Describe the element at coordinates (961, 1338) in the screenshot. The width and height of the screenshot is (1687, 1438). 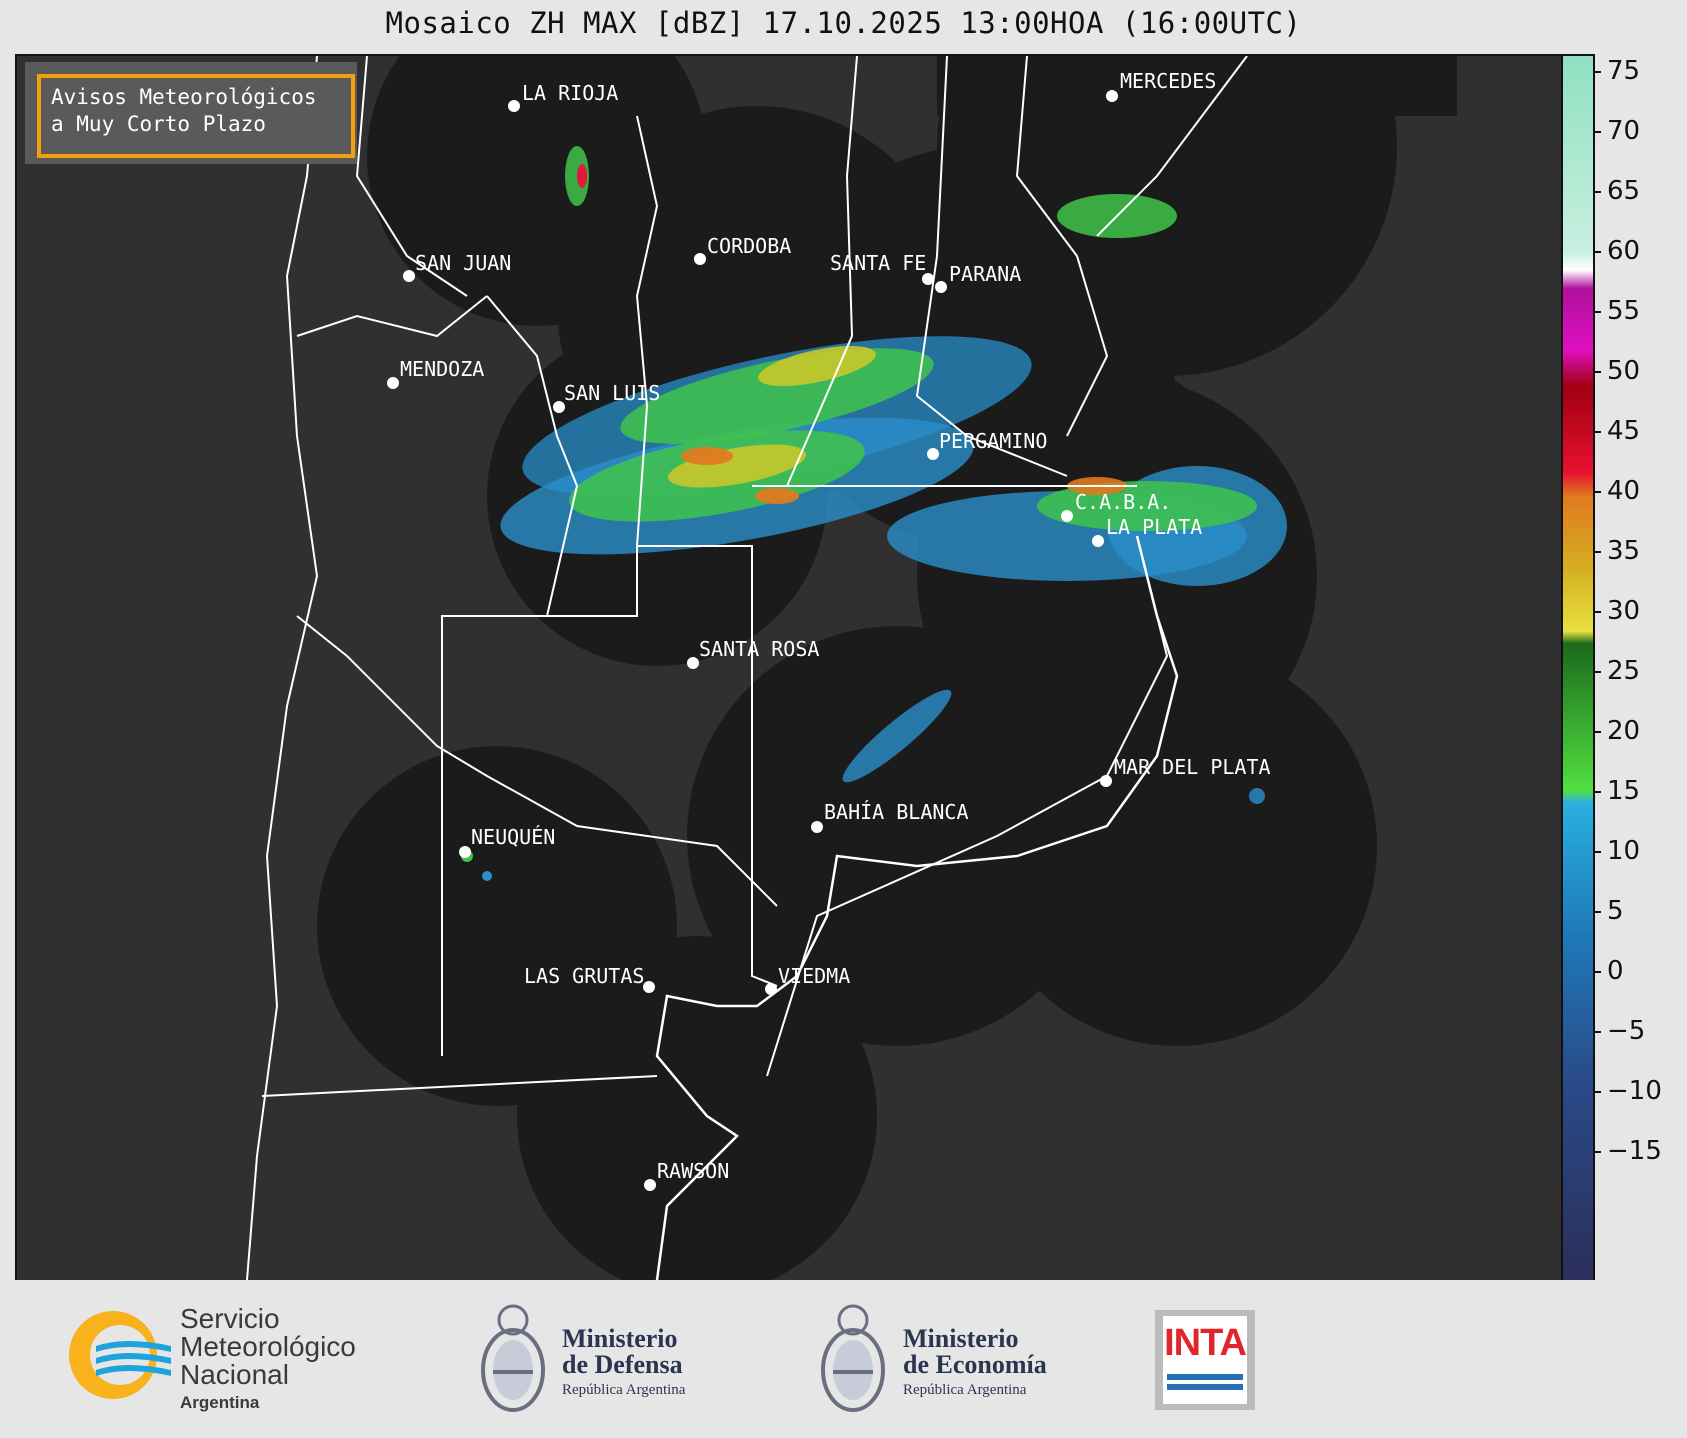
I see `economia-line1: Ministerio` at that location.